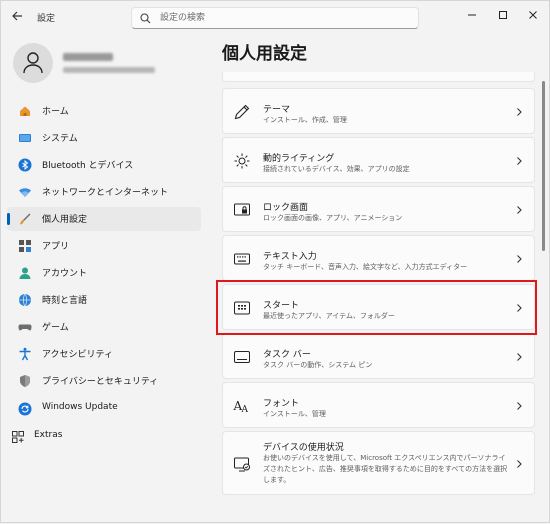  What do you see at coordinates (242, 464) in the screenshot?
I see `device-usage-icon` at bounding box center [242, 464].